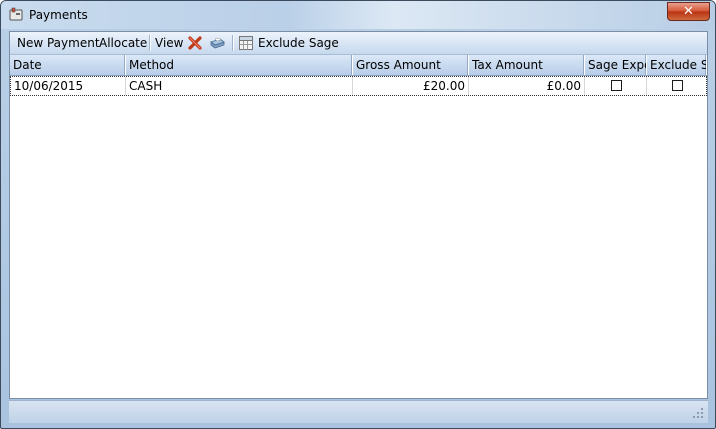 This screenshot has width=716, height=429. Describe the element at coordinates (358, 15) in the screenshot. I see `title-bar: Payments ✕` at that location.